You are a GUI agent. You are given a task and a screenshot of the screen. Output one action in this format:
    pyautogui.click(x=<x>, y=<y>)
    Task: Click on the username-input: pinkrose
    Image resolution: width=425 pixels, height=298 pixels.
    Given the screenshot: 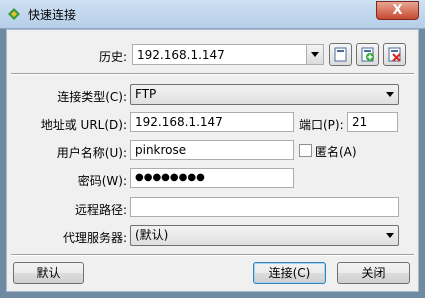 What is the action you would take?
    pyautogui.click(x=212, y=150)
    